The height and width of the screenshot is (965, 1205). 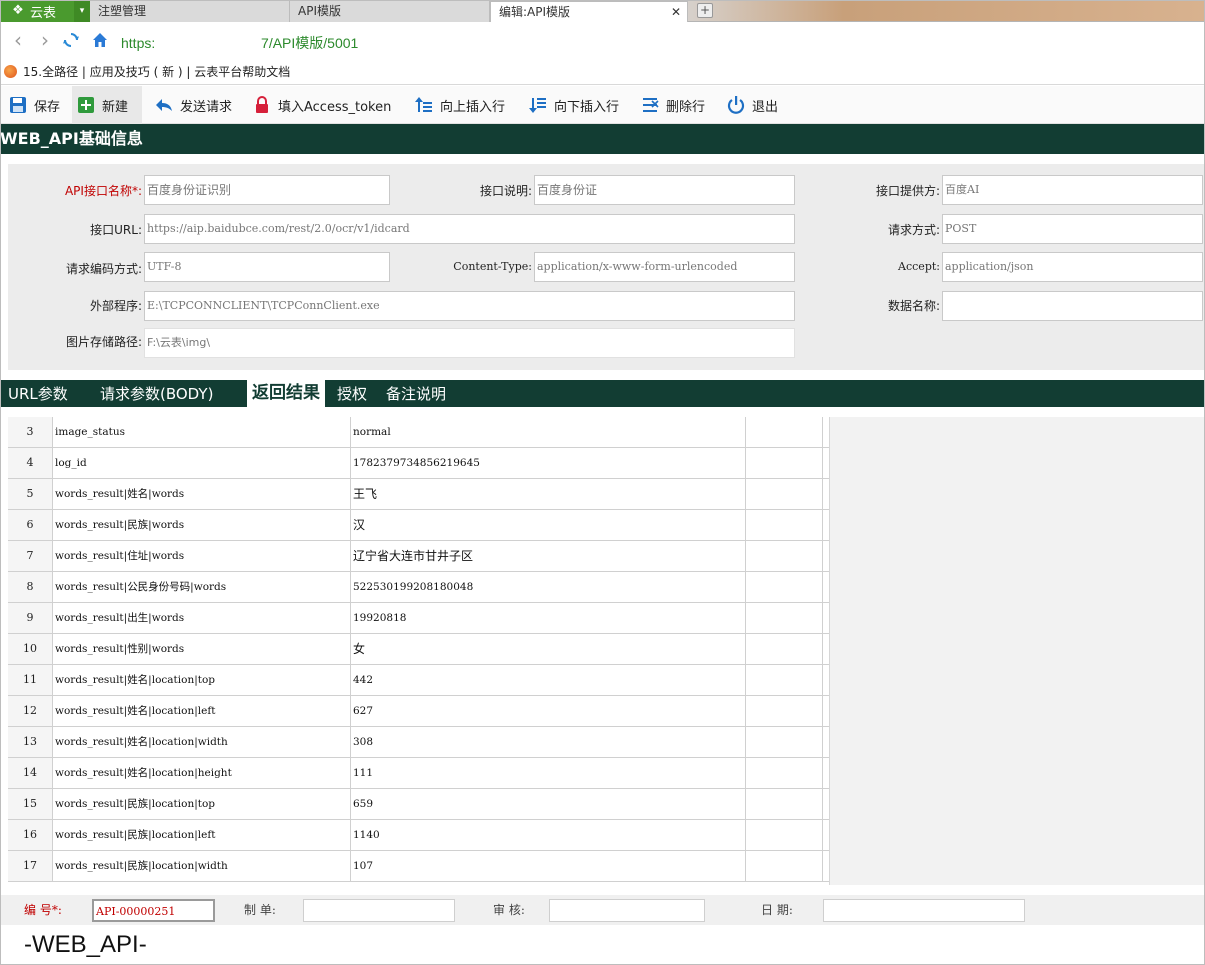 I want to click on table-row: 16 words_result|民族|location|left 1140, so click(x=418, y=835).